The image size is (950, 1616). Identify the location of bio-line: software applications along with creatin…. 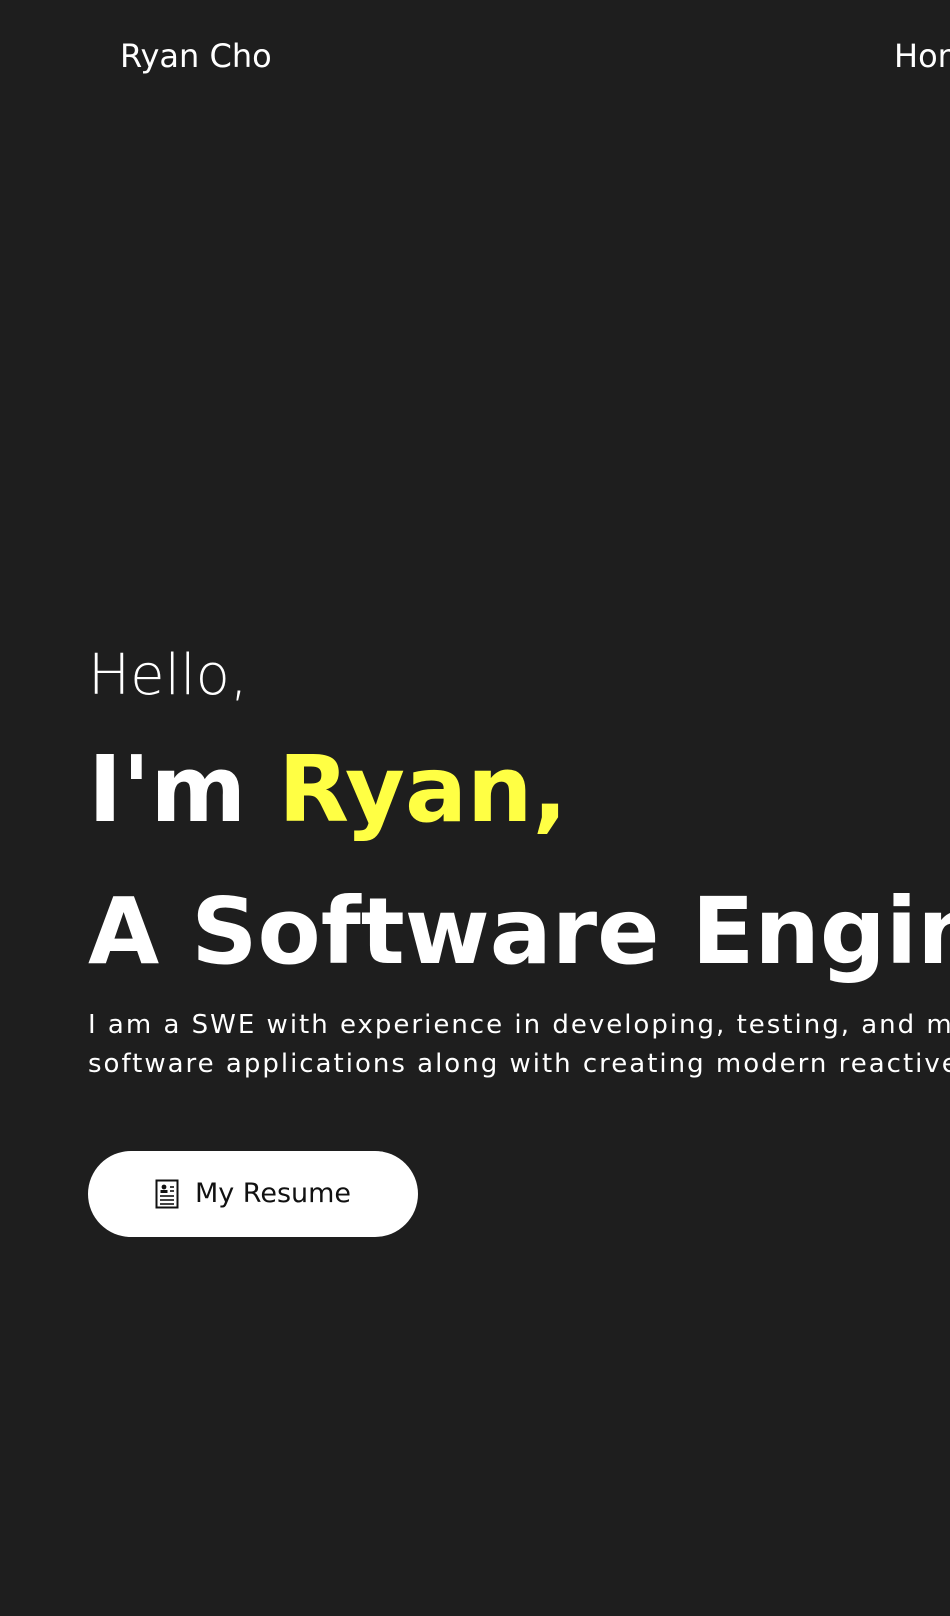
(519, 1064).